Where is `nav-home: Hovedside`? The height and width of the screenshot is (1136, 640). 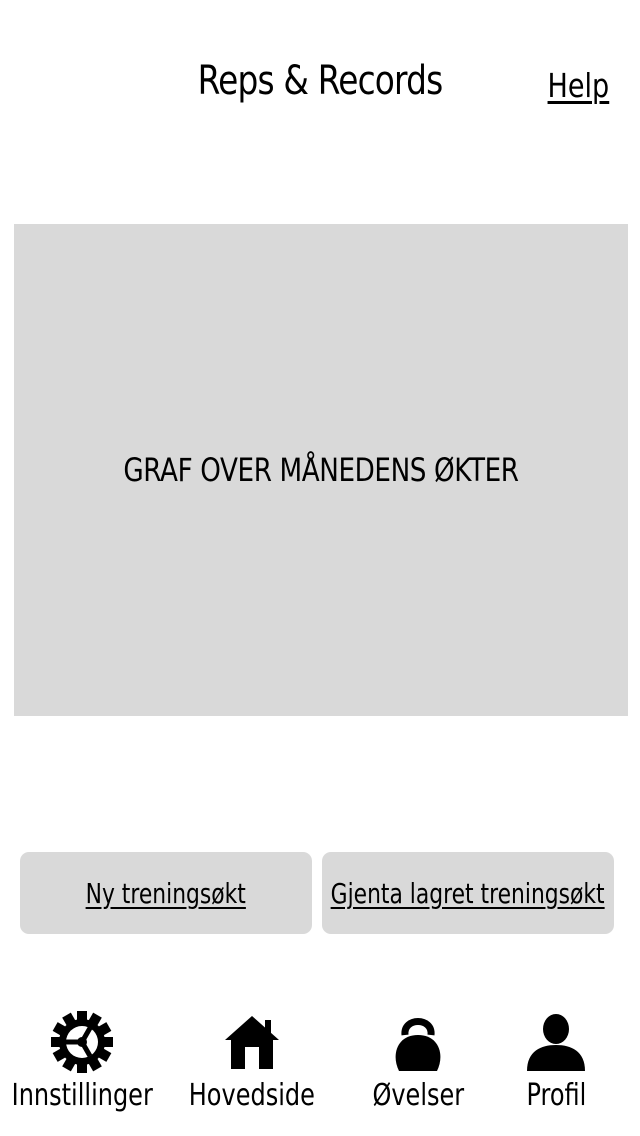
nav-home: Hovedside is located at coordinates (252, 1062).